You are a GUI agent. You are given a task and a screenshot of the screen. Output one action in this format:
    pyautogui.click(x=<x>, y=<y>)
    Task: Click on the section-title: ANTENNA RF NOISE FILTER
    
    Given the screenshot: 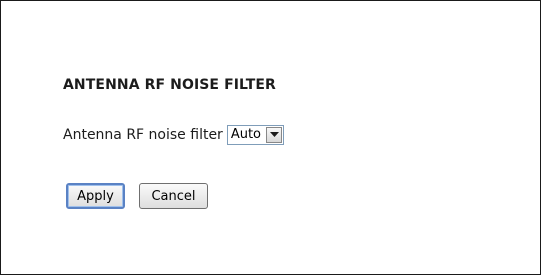 What is the action you would take?
    pyautogui.click(x=169, y=85)
    